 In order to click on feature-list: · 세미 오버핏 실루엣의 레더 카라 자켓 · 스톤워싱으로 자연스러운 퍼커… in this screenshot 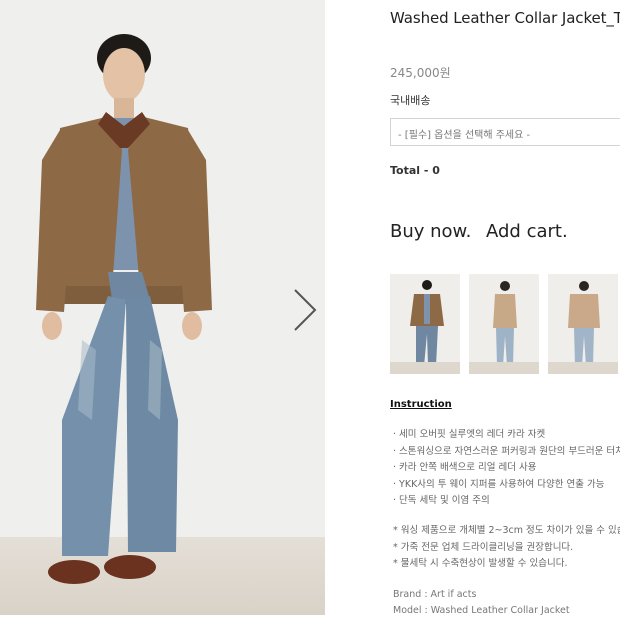, I will do `click(506, 468)`.